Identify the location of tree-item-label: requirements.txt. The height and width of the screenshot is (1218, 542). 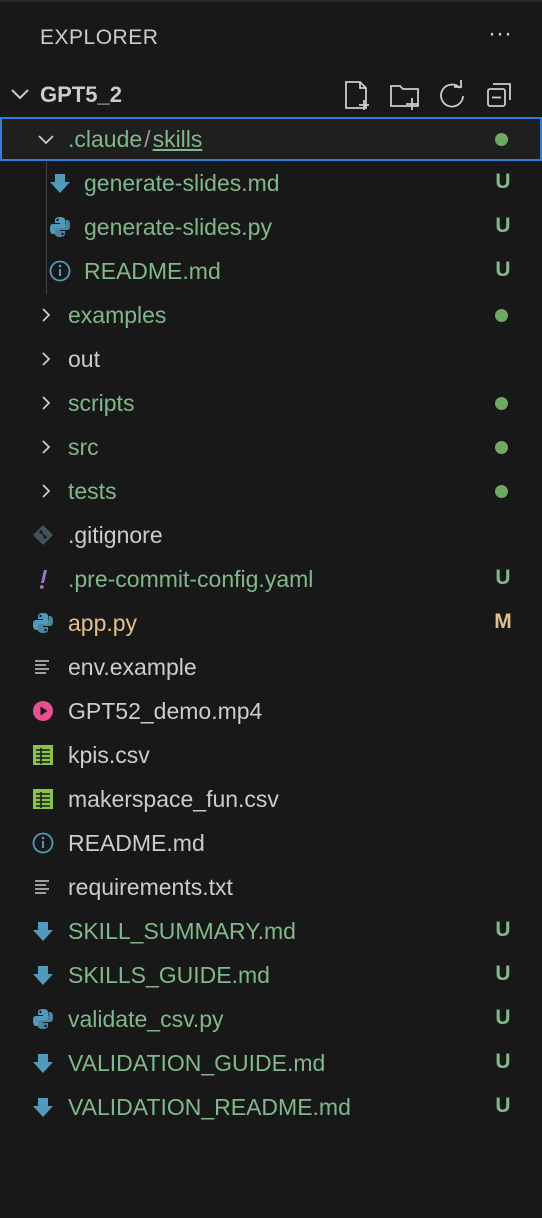
(150, 887).